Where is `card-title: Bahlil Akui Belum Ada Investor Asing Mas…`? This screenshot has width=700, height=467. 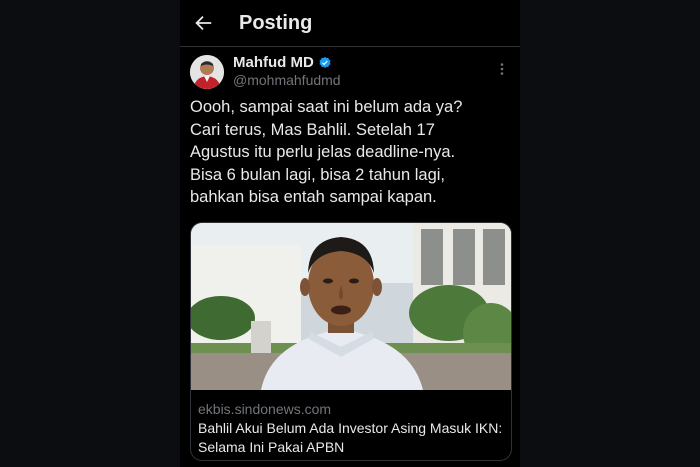 card-title: Bahlil Akui Belum Ada Investor Asing Mas… is located at coordinates (350, 437).